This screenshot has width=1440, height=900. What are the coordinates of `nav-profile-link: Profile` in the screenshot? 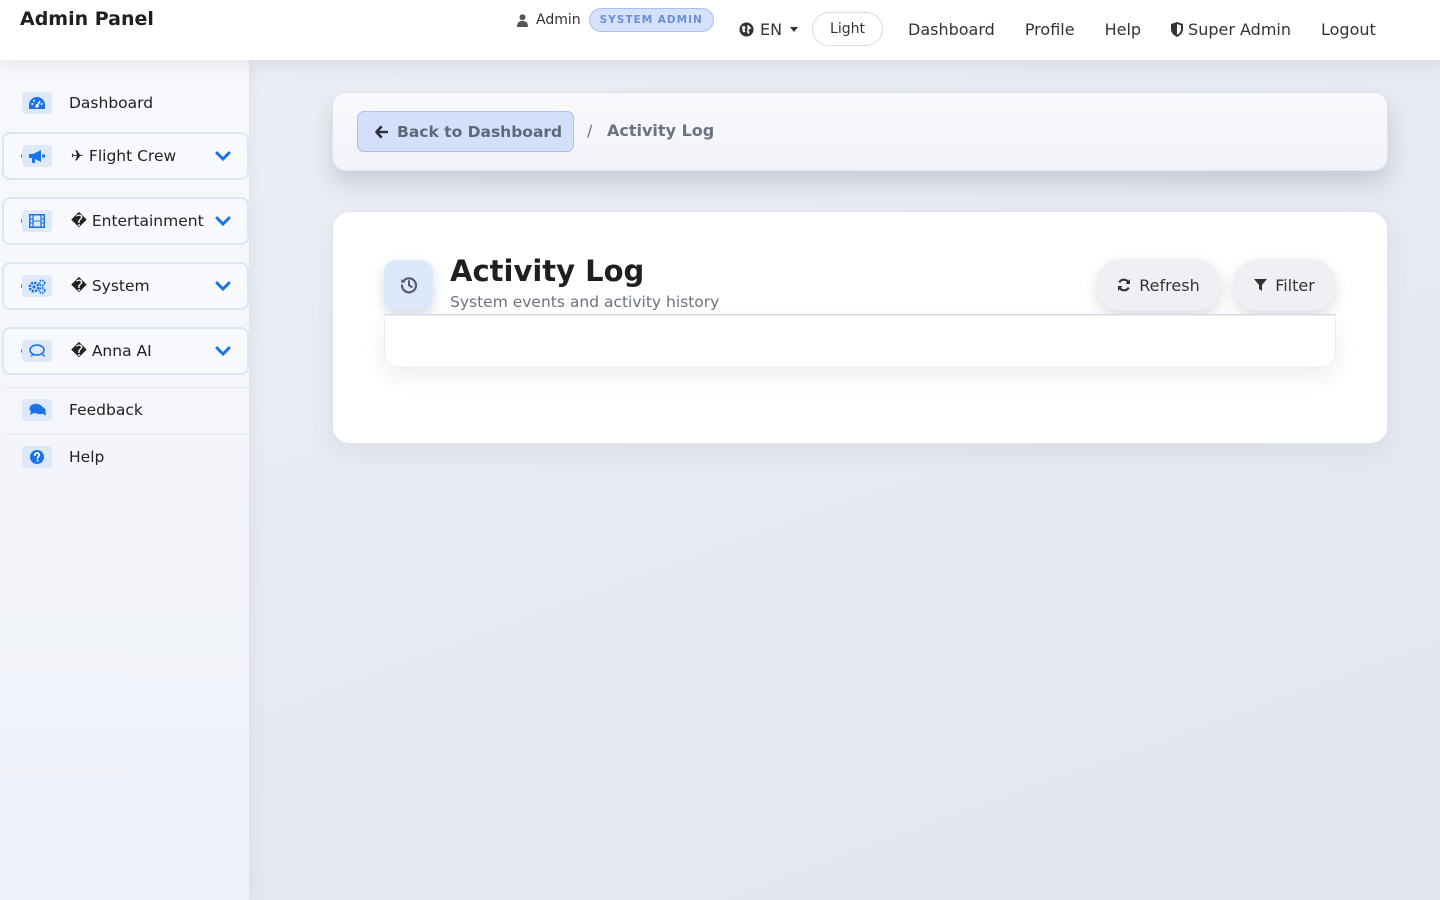 It's located at (1050, 29).